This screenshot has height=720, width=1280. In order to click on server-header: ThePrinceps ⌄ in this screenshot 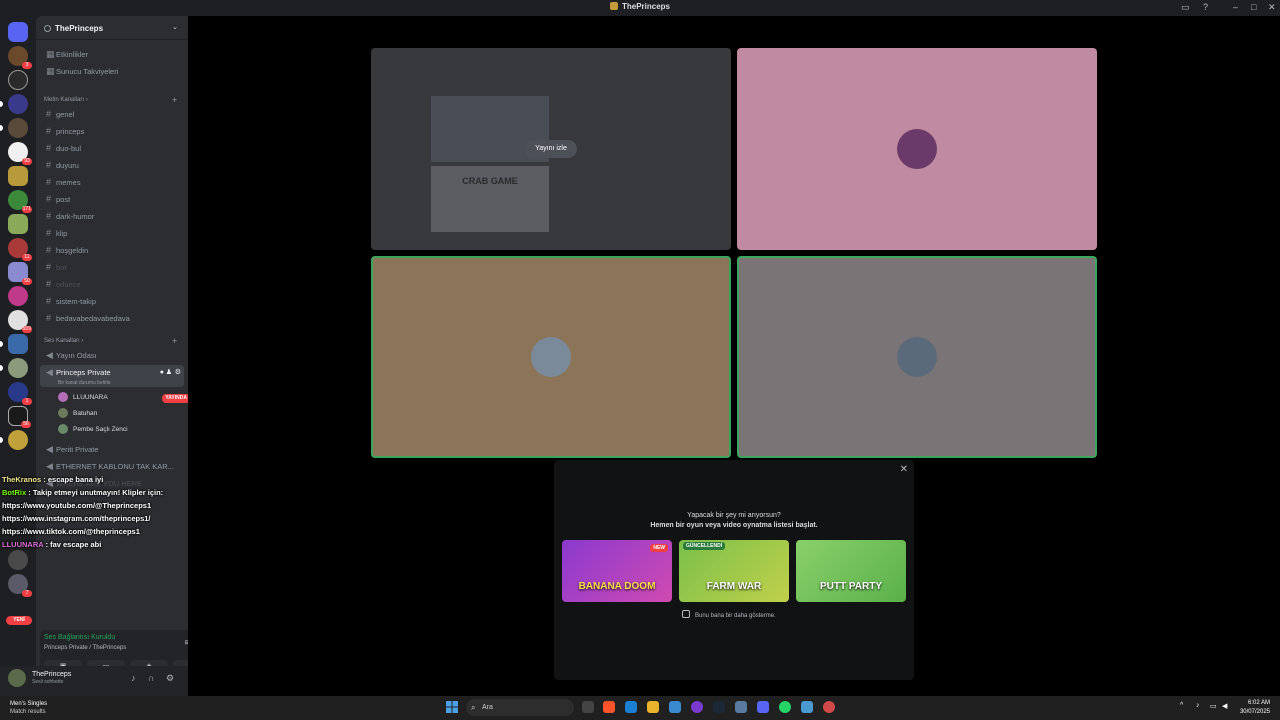, I will do `click(112, 28)`.